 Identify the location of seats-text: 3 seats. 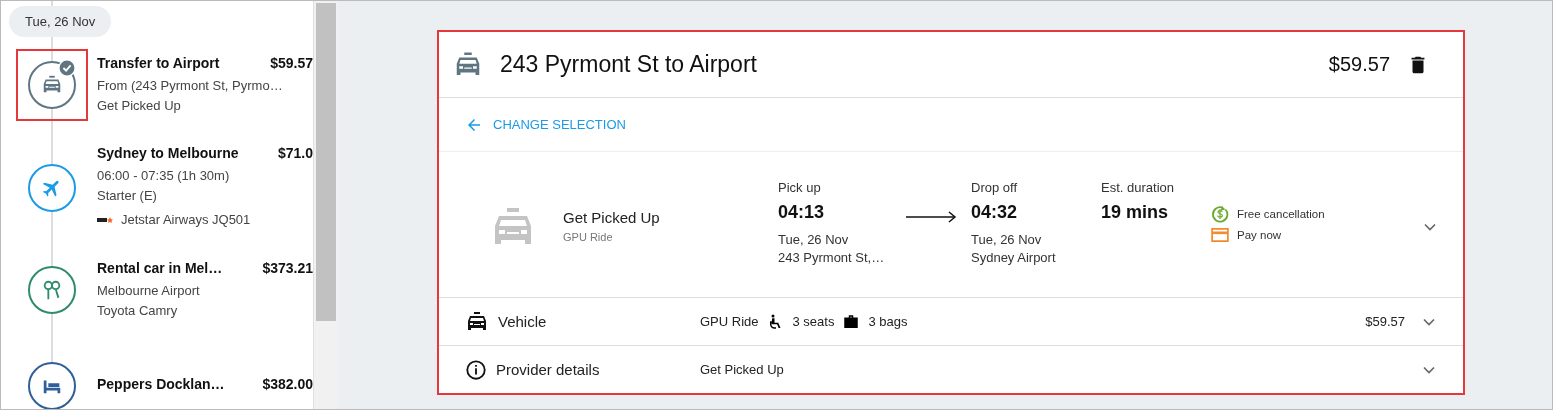
(813, 321).